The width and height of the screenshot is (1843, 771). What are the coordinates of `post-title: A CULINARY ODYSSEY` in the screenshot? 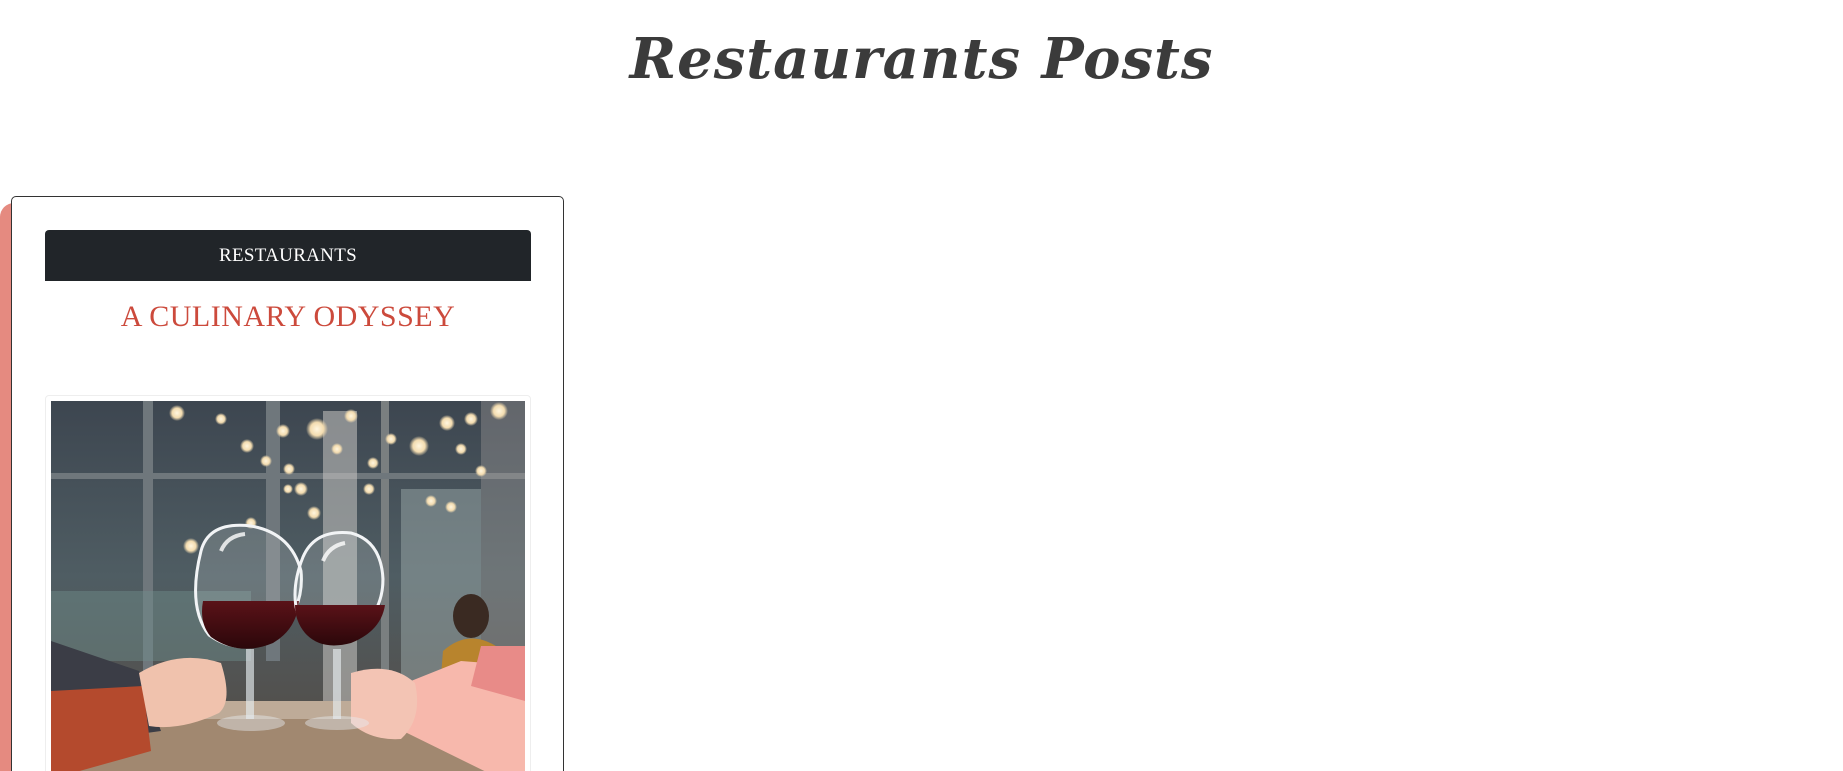 It's located at (288, 317).